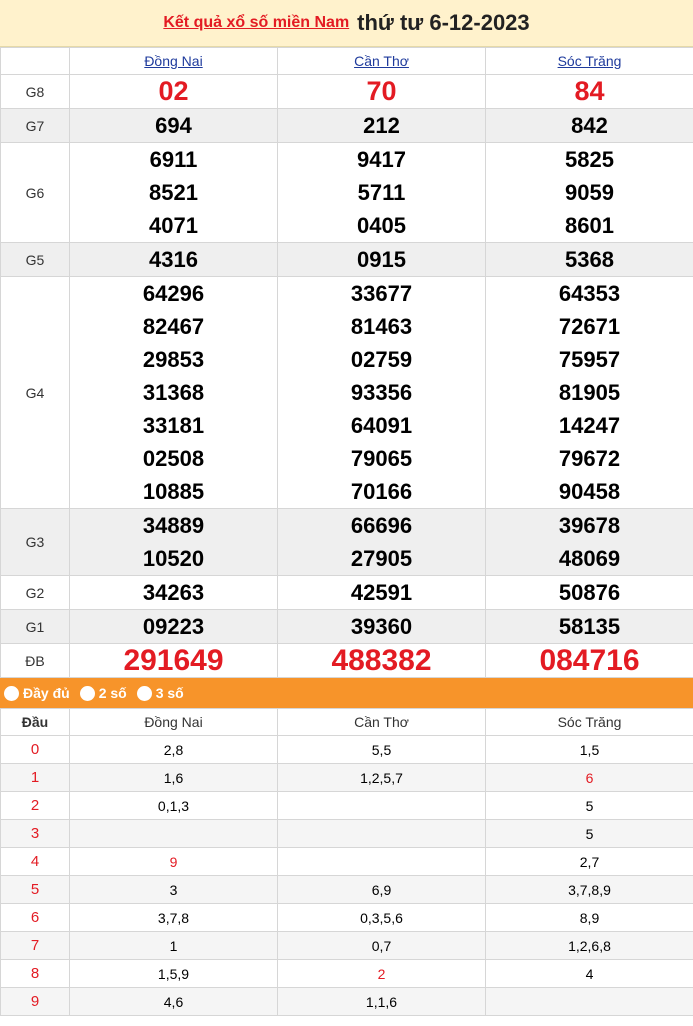  Describe the element at coordinates (346, 259) in the screenshot. I see `prize-row: G5 4316 0915 5368` at that location.